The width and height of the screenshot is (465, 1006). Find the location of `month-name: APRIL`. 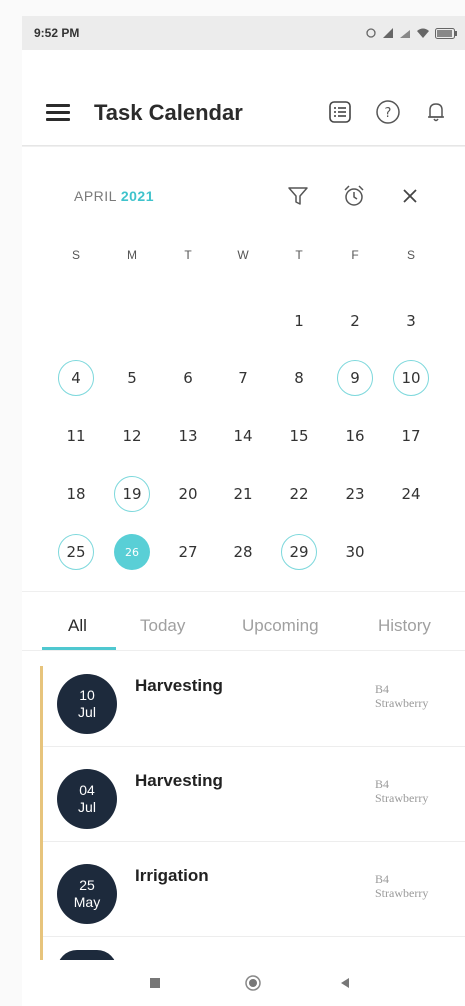

month-name: APRIL is located at coordinates (95, 196).